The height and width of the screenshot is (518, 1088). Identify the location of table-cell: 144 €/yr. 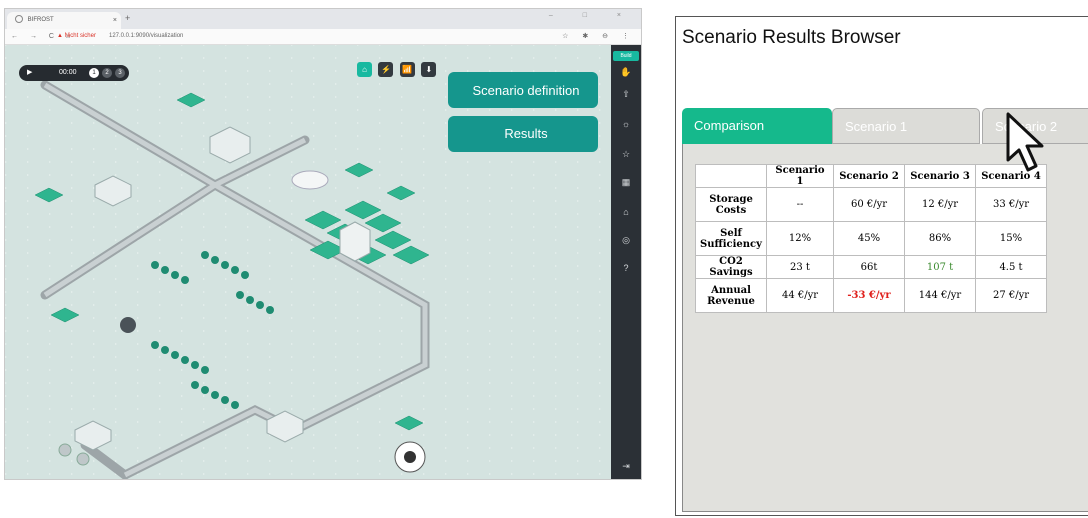
(940, 295).